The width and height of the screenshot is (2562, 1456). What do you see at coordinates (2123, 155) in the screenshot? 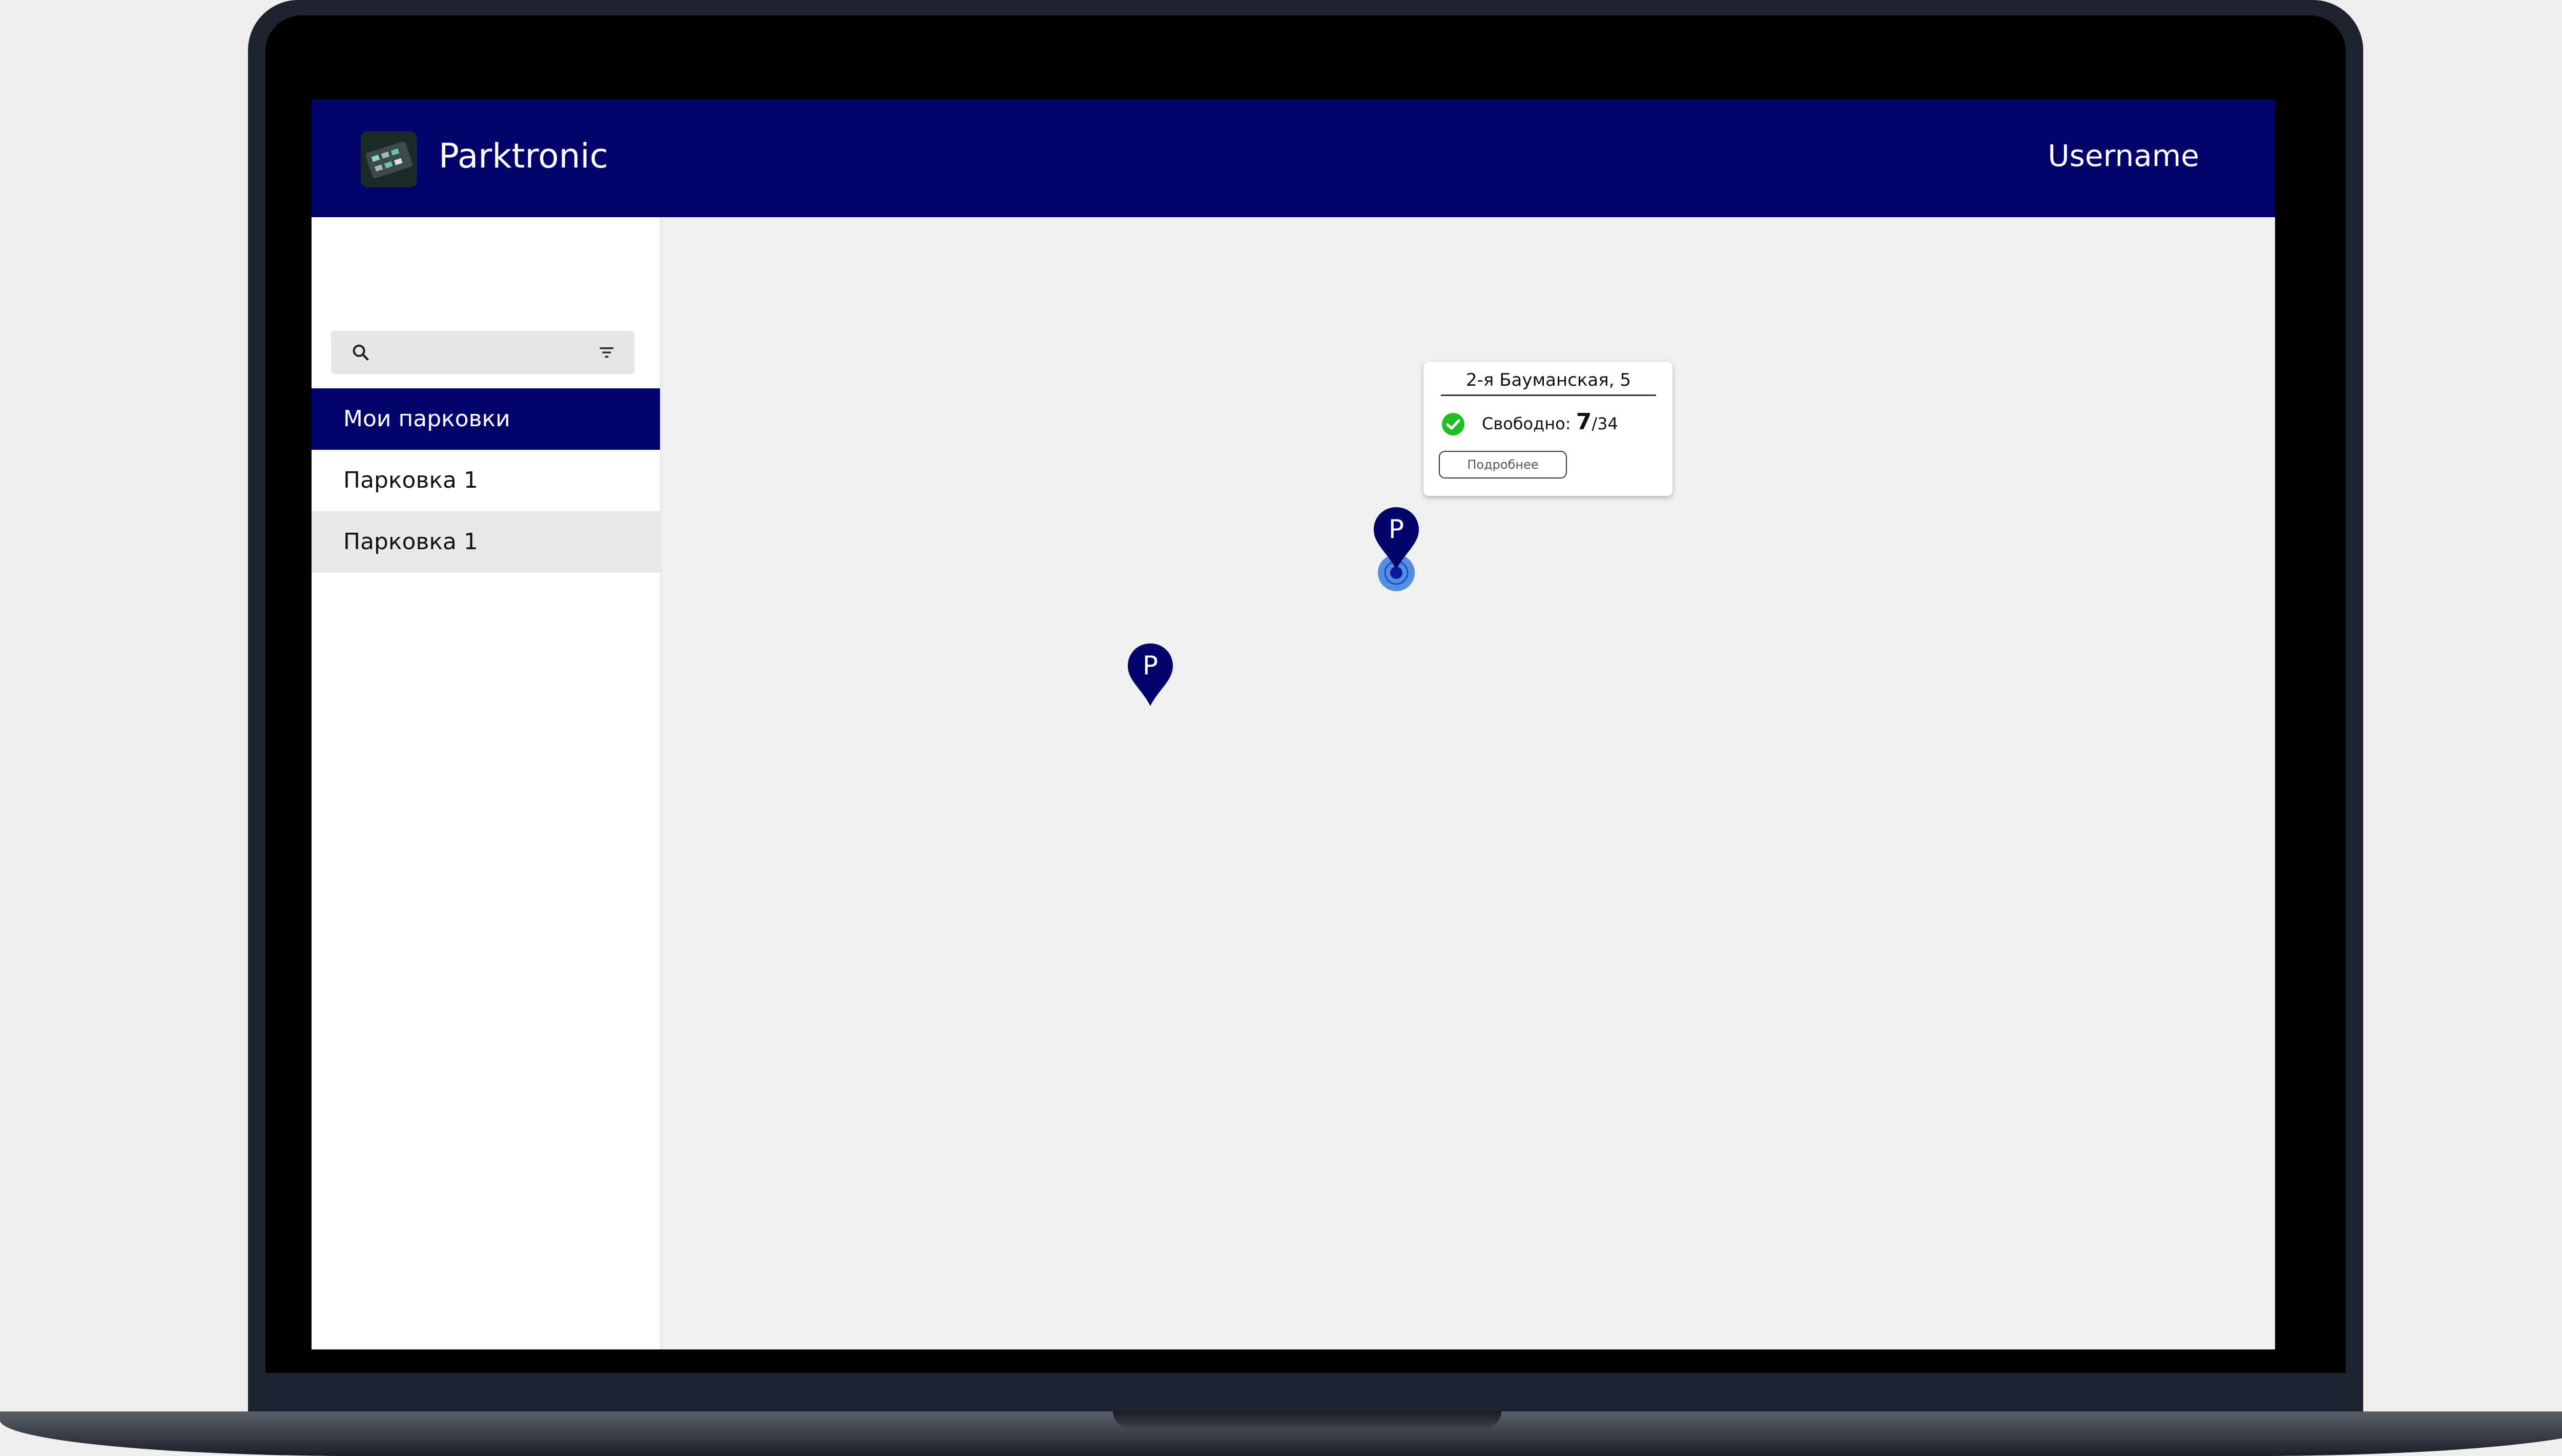
I see `username-menu: Username` at bounding box center [2123, 155].